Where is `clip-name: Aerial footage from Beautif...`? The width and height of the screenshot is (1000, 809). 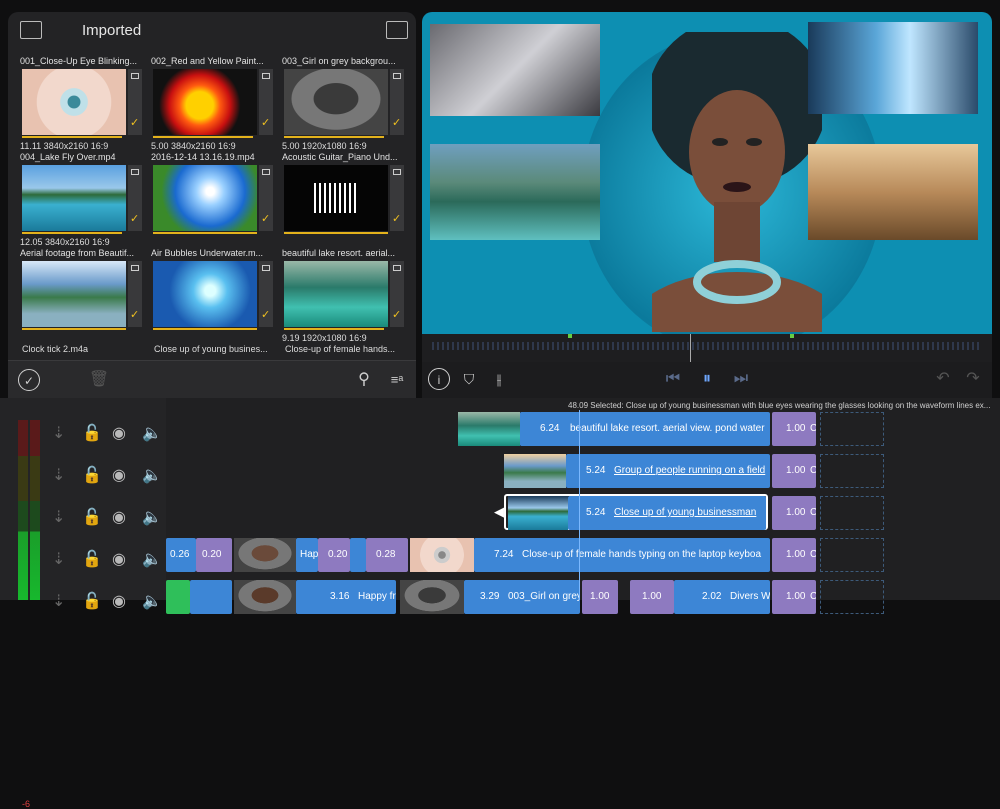 clip-name: Aerial footage from Beautif... is located at coordinates (77, 253).